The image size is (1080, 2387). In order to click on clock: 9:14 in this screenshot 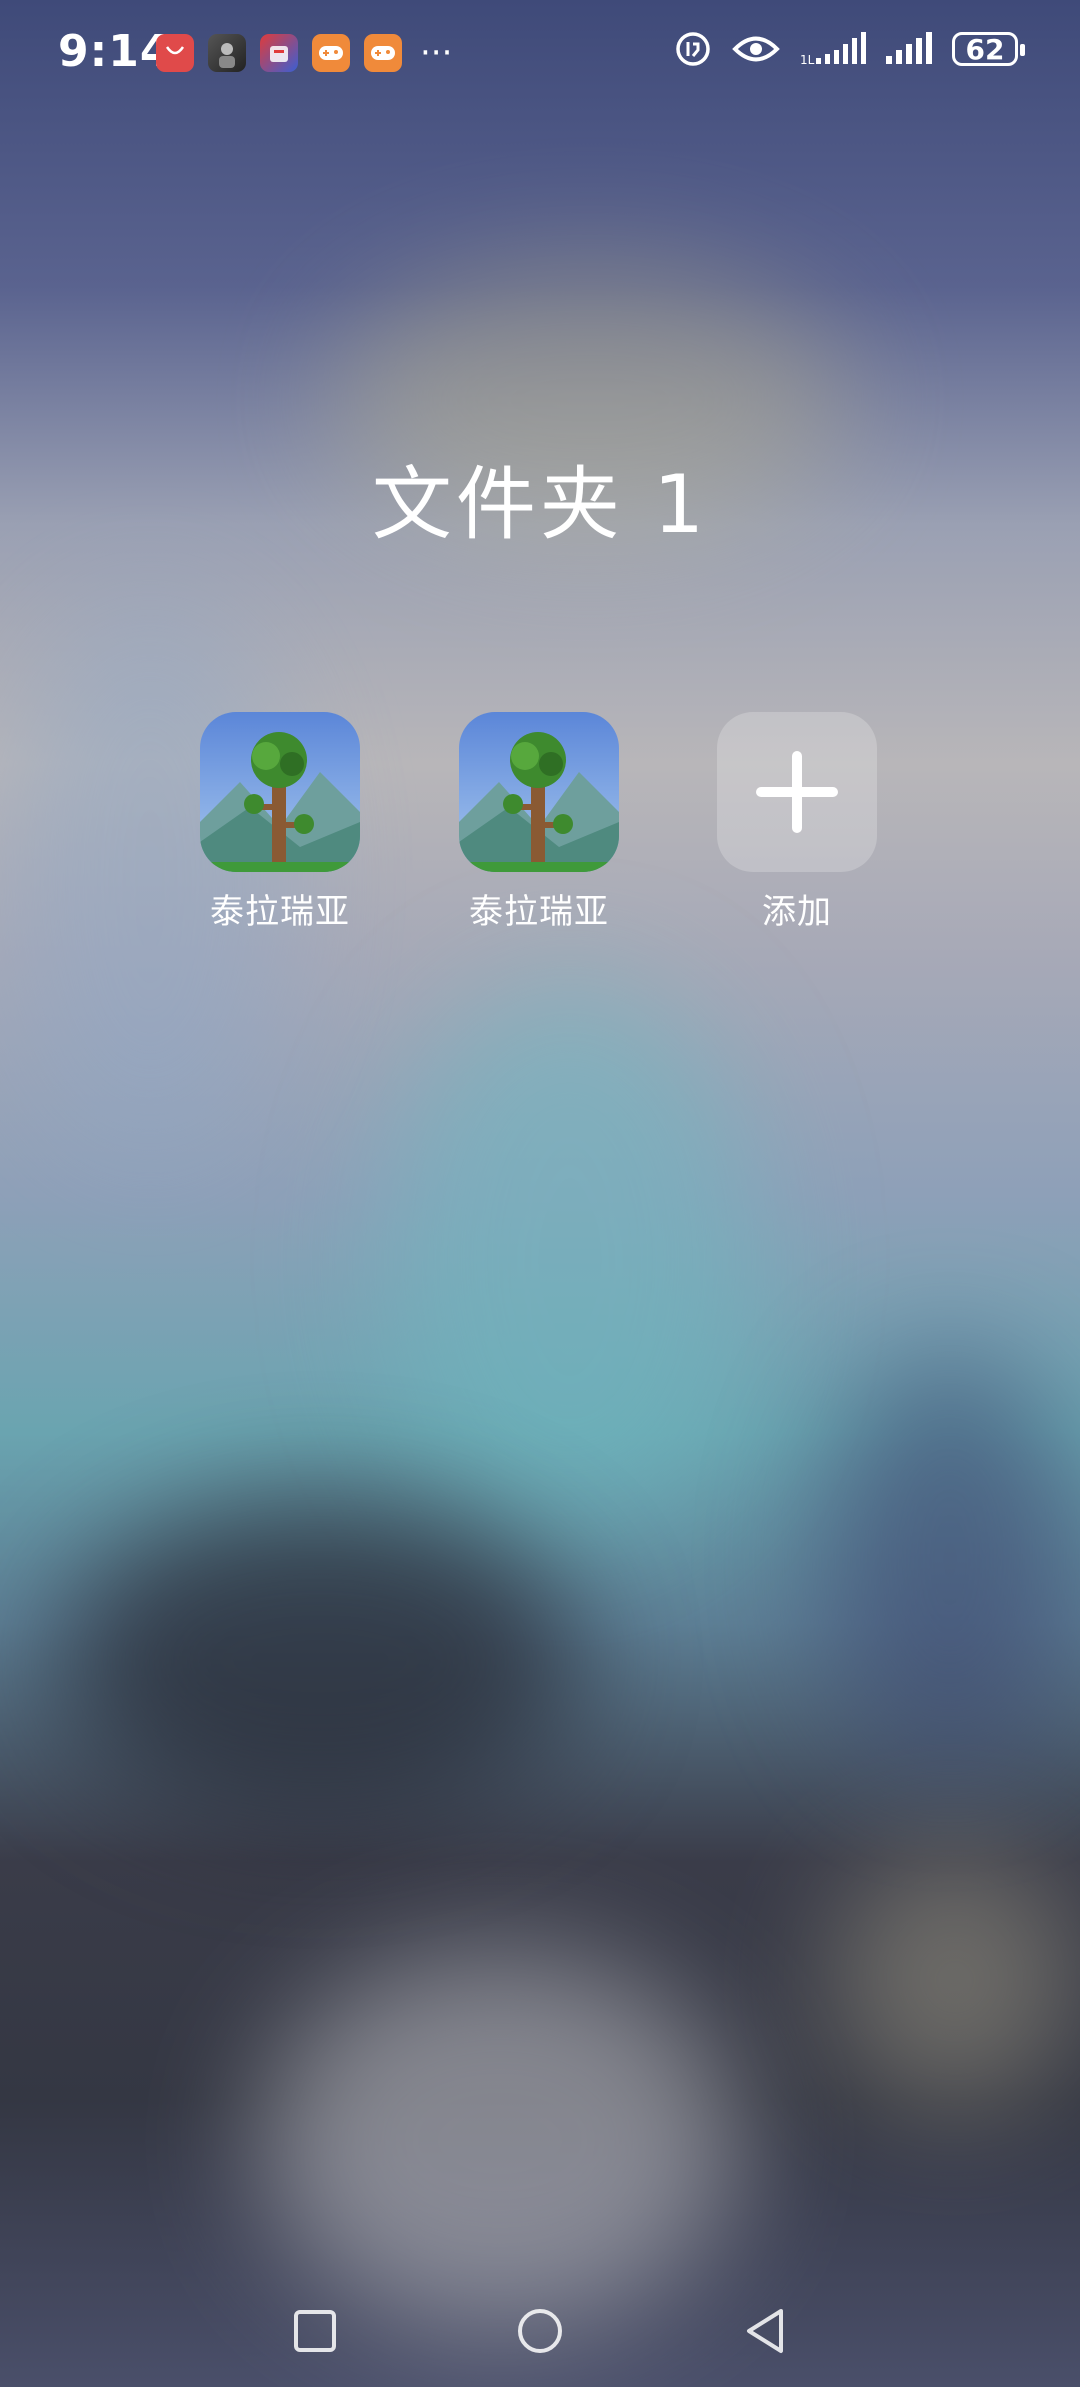, I will do `click(115, 51)`.